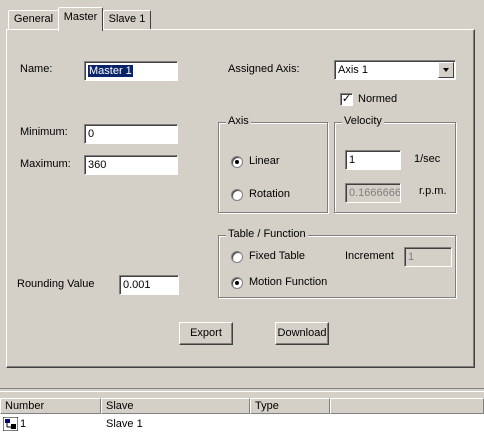 This screenshot has height=436, width=484. I want to click on column-header-number-label: Number, so click(25, 406).